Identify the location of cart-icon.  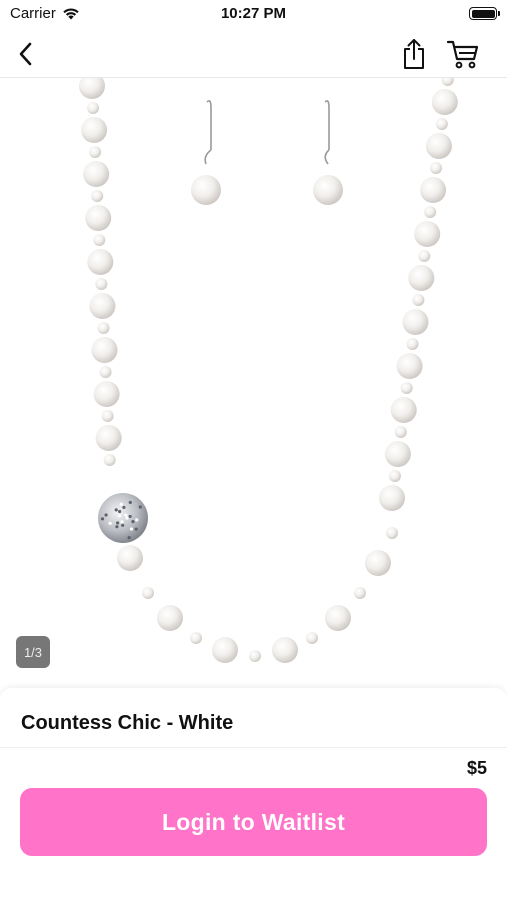
(462, 54).